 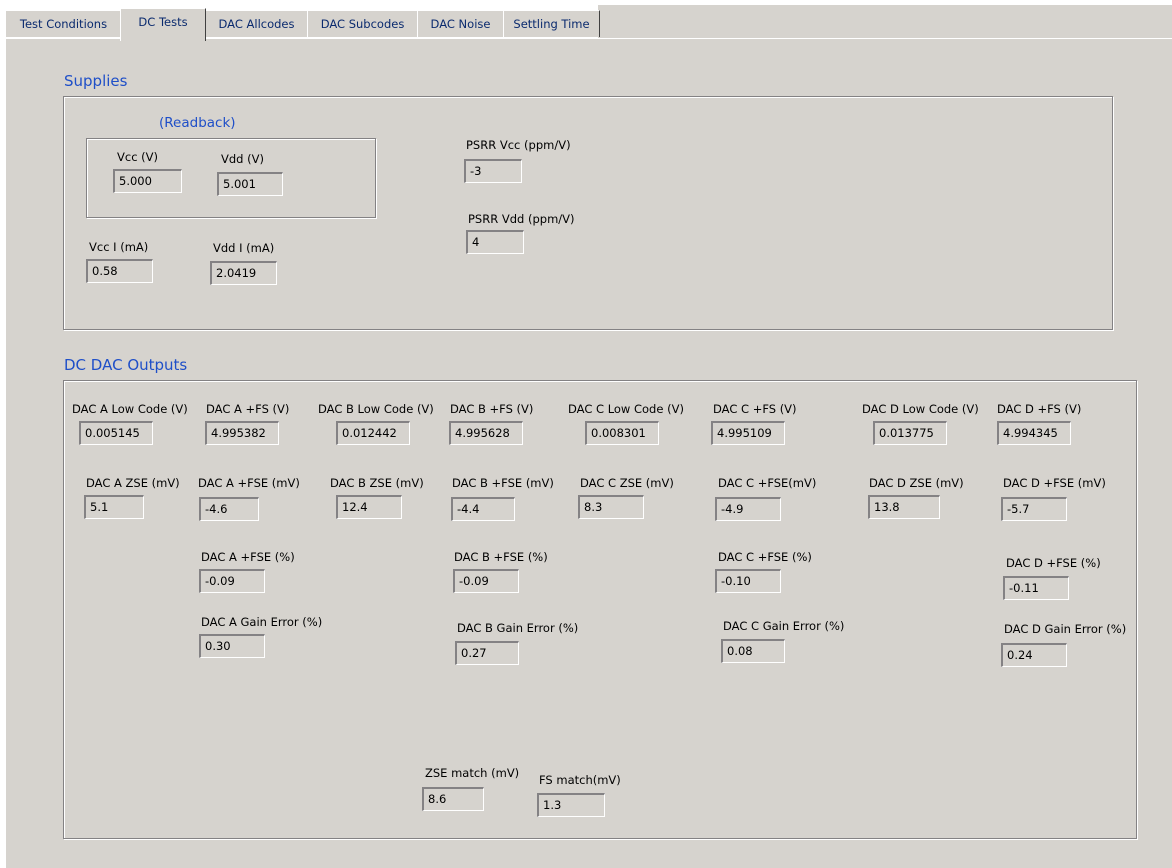 I want to click on fs-match-label: FS match(mV), so click(x=580, y=780).